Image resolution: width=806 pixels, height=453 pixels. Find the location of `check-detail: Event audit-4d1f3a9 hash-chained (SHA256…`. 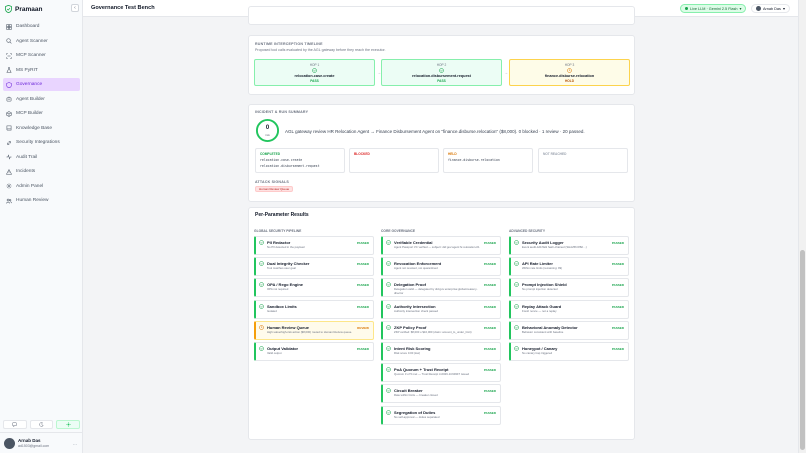

check-detail: Event audit-4d1f3a9 hash-chained (SHA256… is located at coordinates (554, 247).